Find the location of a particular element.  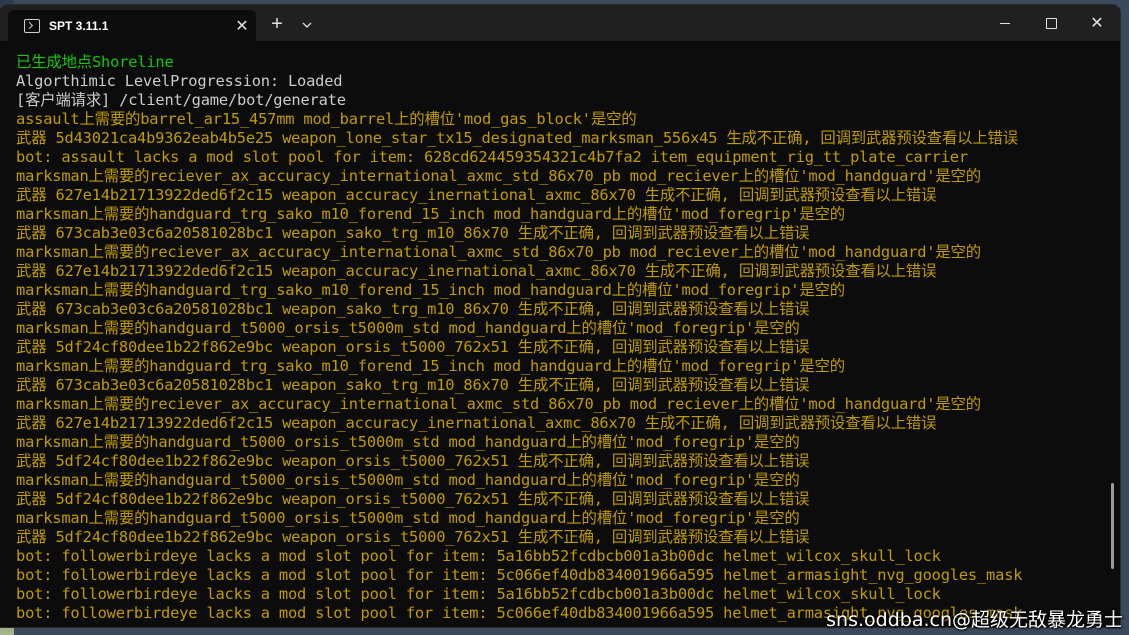

close-icon: ✕ is located at coordinates (1097, 23).